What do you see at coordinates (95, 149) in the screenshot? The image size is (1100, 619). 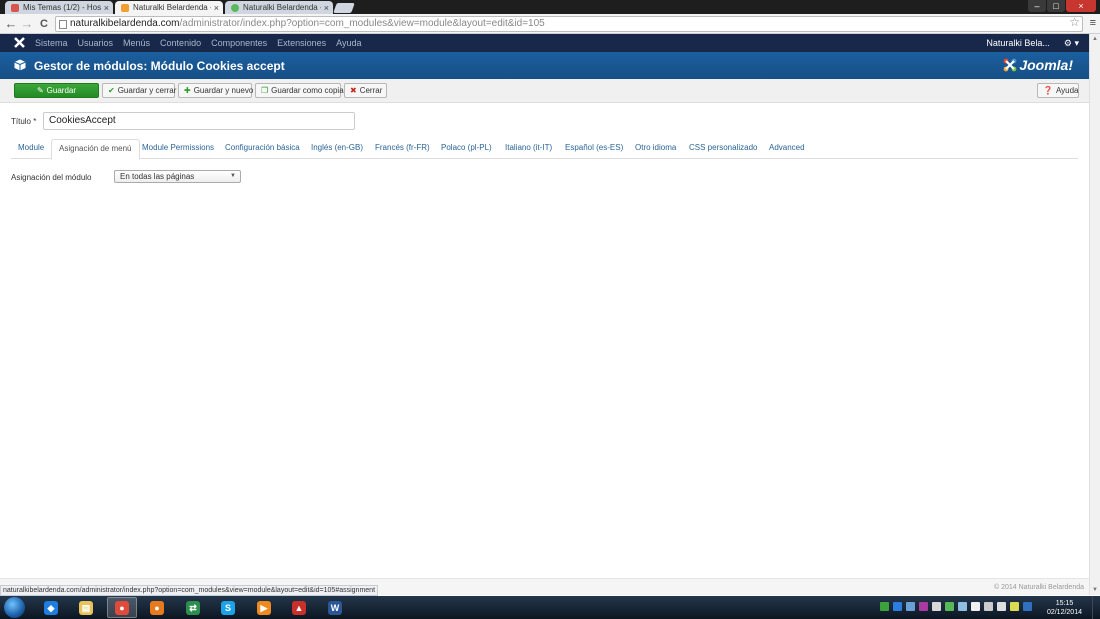 I see `form-tab: Asignación de menú` at bounding box center [95, 149].